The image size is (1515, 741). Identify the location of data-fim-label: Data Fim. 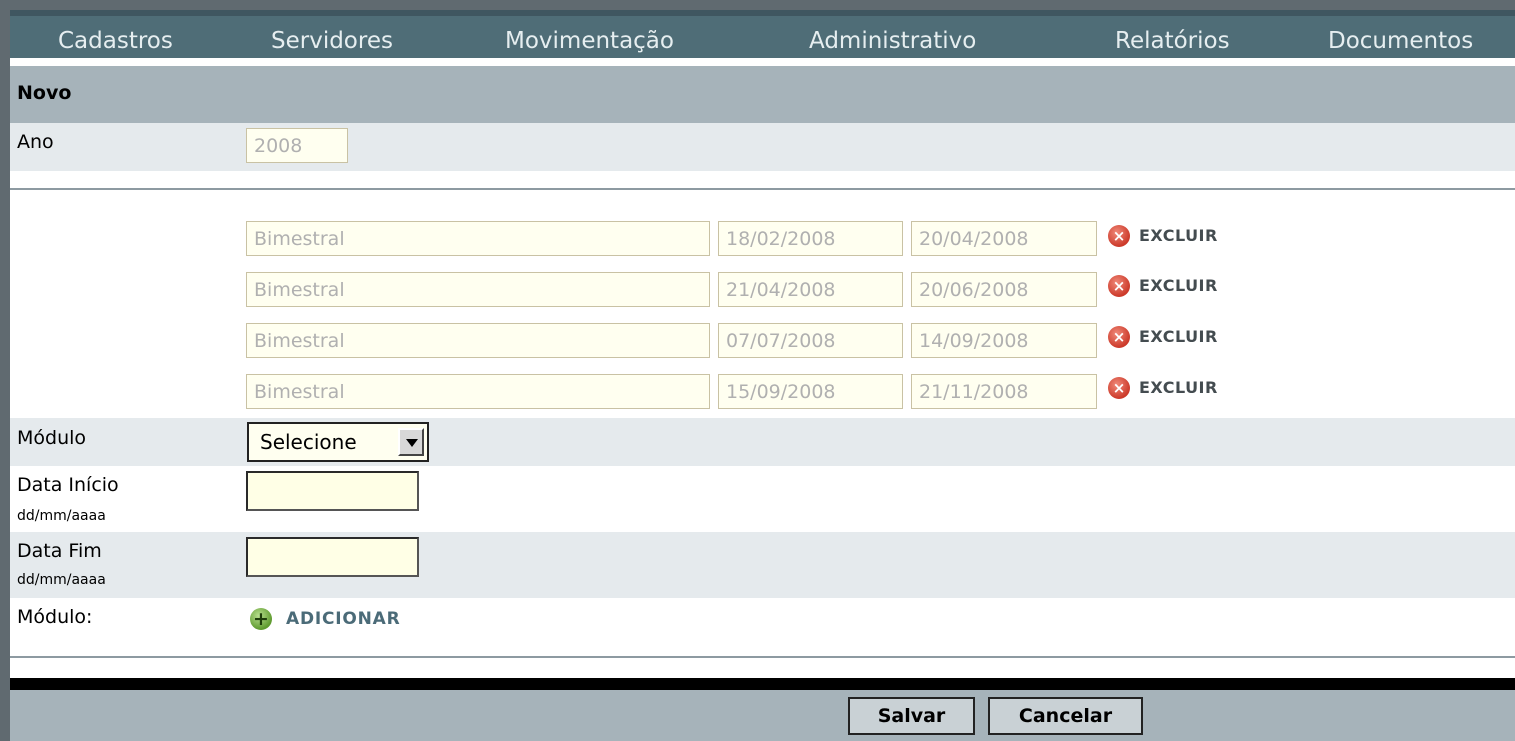
(59, 551).